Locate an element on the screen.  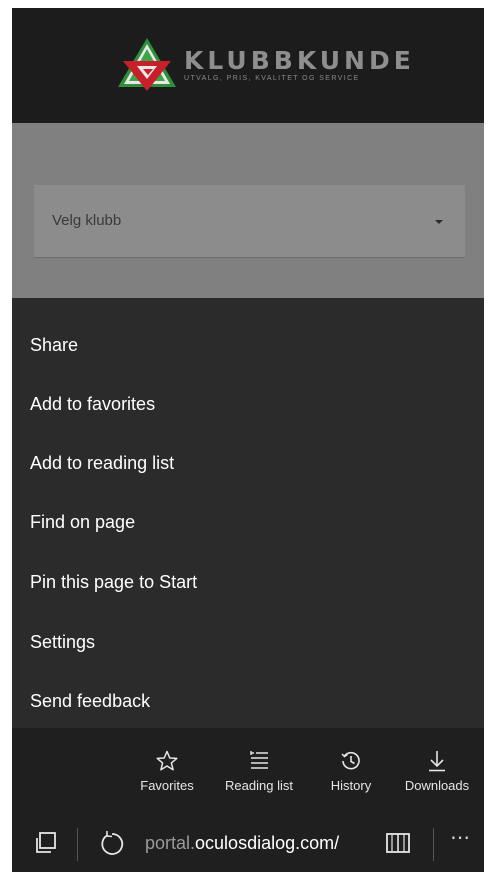
history-label: History is located at coordinates (351, 785).